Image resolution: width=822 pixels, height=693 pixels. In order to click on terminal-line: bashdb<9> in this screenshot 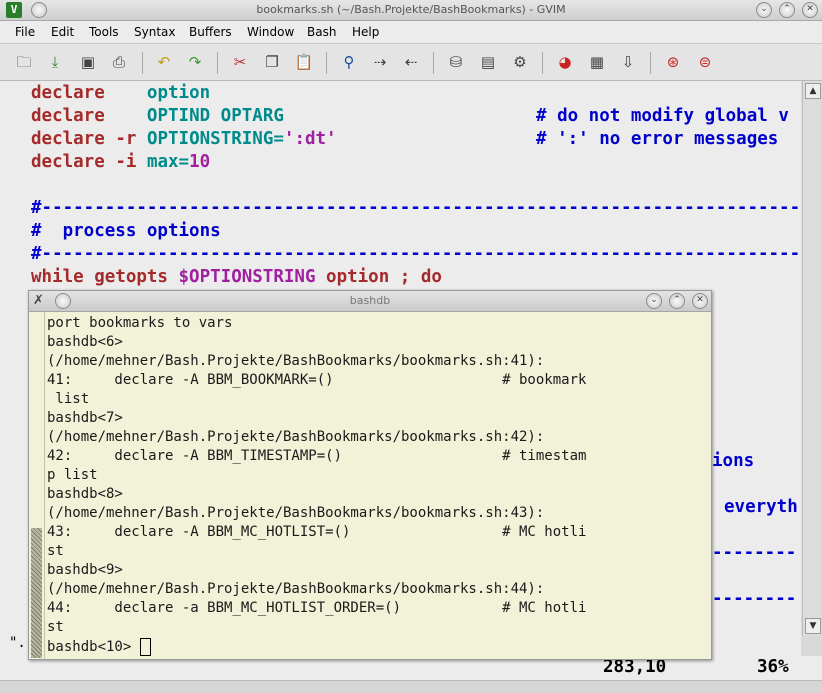, I will do `click(85, 570)`.